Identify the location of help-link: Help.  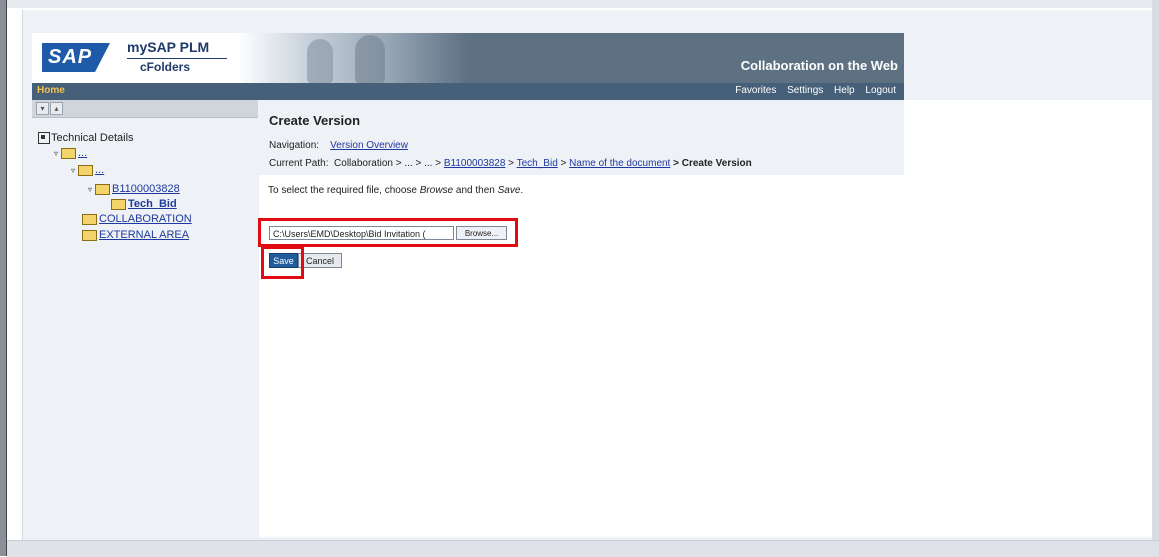
(844, 90).